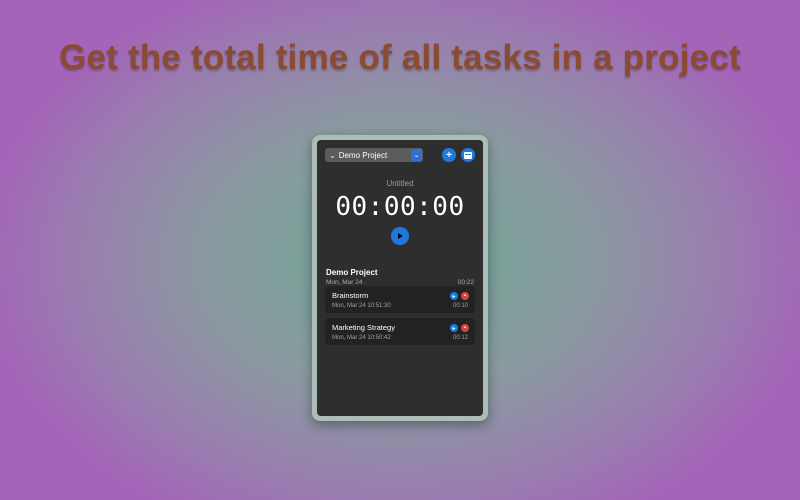 Image resolution: width=800 pixels, height=500 pixels. What do you see at coordinates (332, 155) in the screenshot?
I see `chevron-down-icon: ⌄` at bounding box center [332, 155].